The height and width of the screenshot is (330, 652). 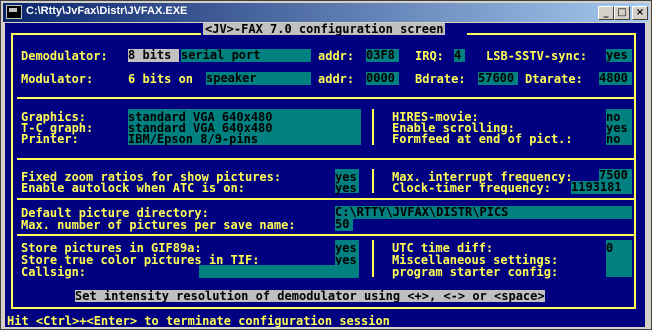 What do you see at coordinates (258, 78) in the screenshot?
I see `modulator-output-field: speaker` at bounding box center [258, 78].